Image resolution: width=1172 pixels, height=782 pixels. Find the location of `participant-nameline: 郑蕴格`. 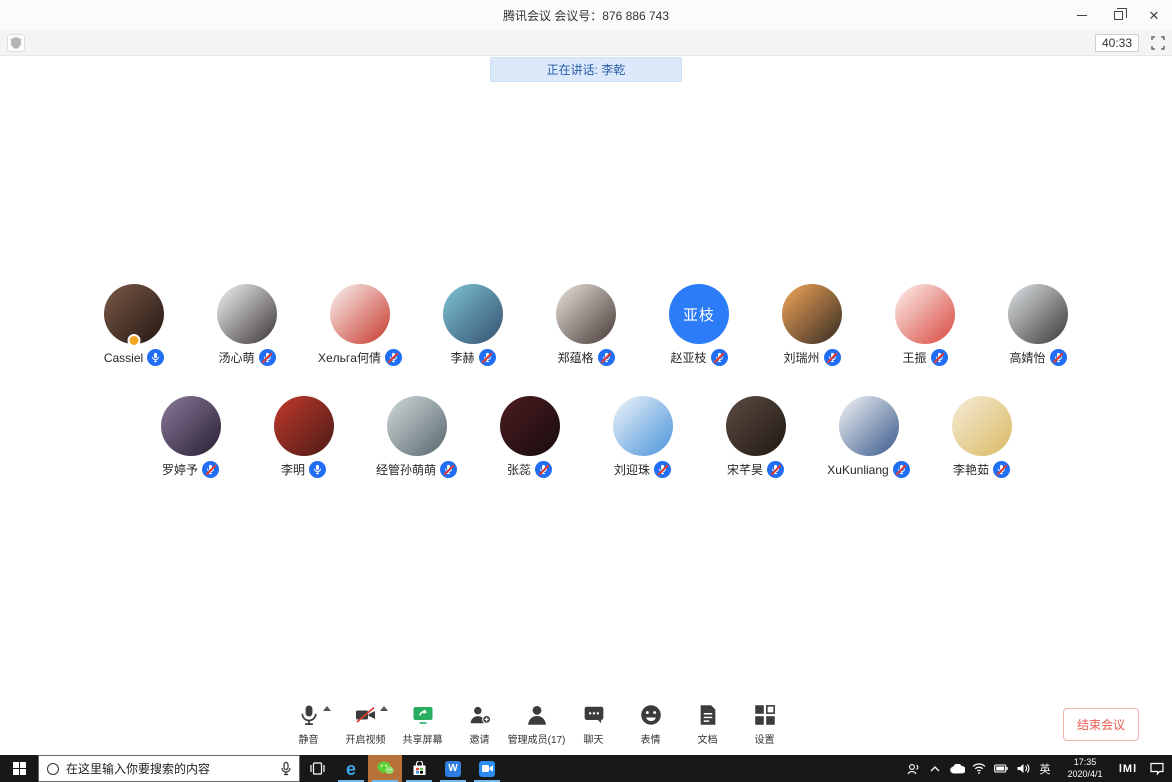

participant-nameline: 郑蕴格 is located at coordinates (586, 357).